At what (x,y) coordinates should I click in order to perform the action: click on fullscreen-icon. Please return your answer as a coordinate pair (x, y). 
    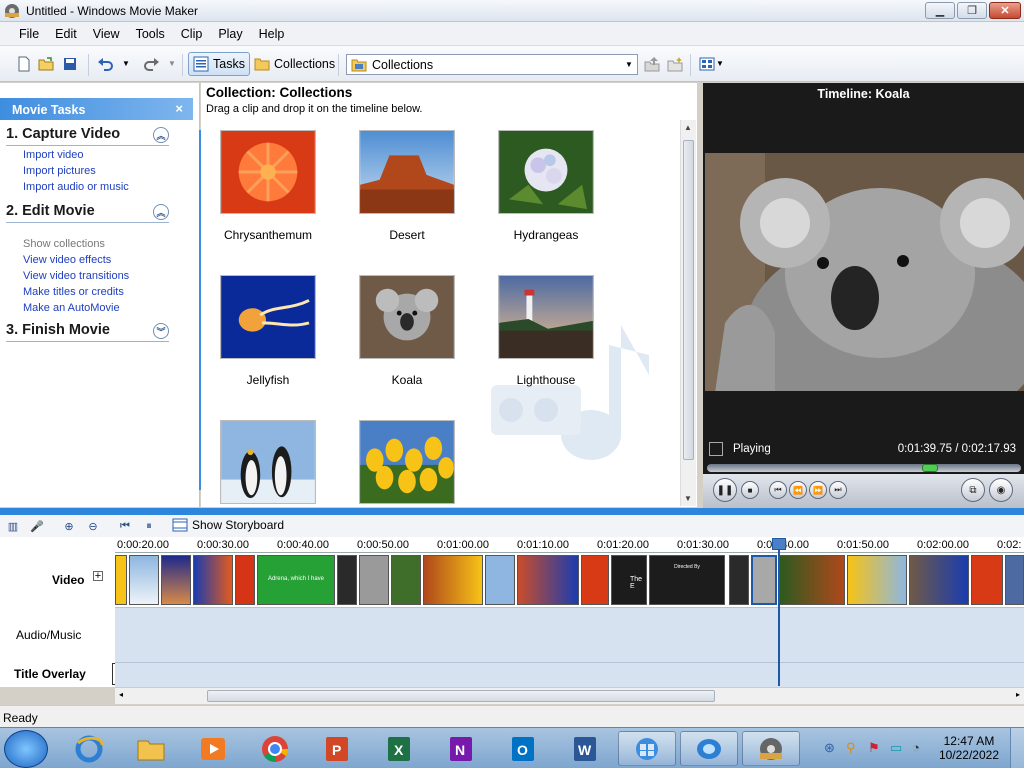
    Looking at the image, I should click on (716, 449).